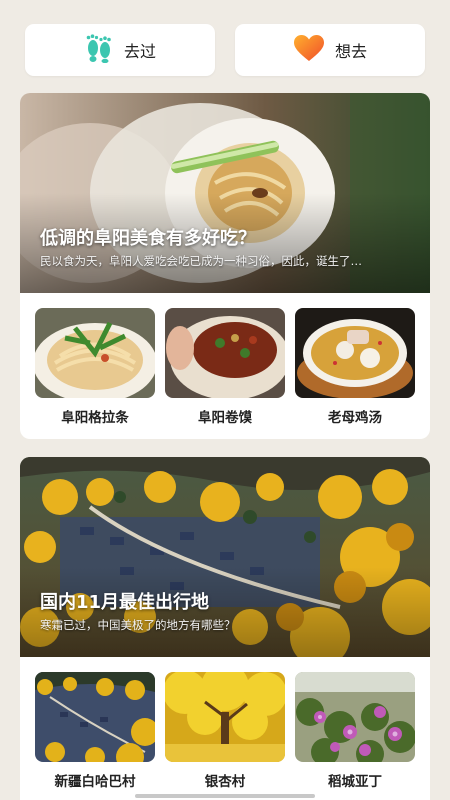 This screenshot has height=800, width=450. I want to click on list-item-label: 阜阳卷馍, so click(225, 418).